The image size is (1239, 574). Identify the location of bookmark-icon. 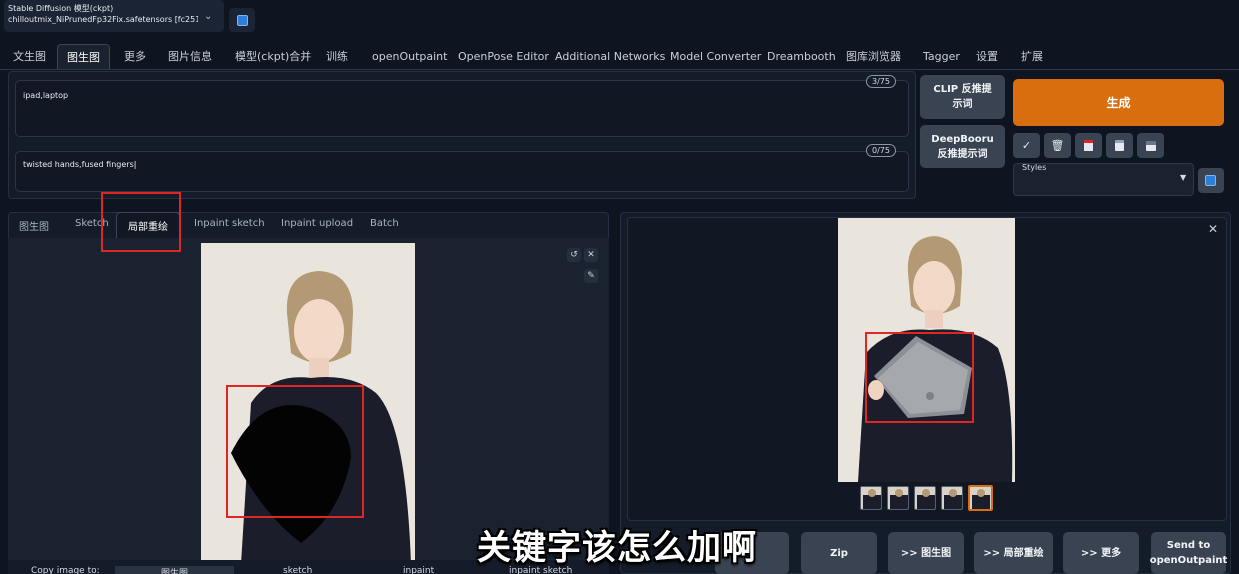
(1088, 145).